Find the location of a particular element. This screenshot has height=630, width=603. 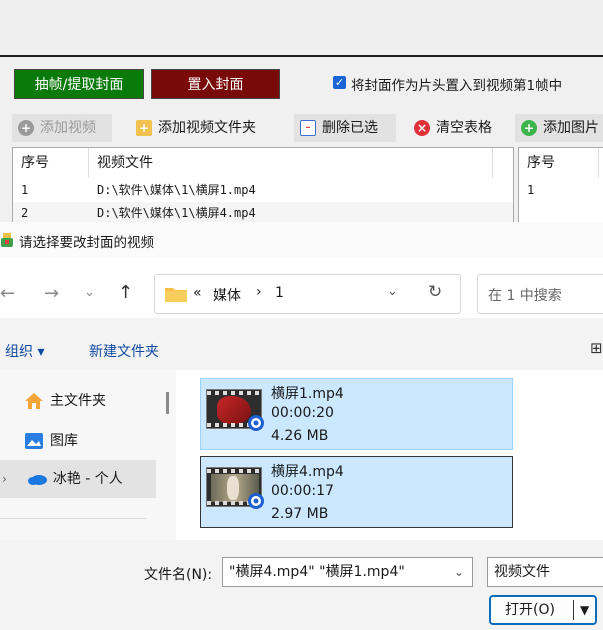

filename-label: 文件名(N): is located at coordinates (178, 575).